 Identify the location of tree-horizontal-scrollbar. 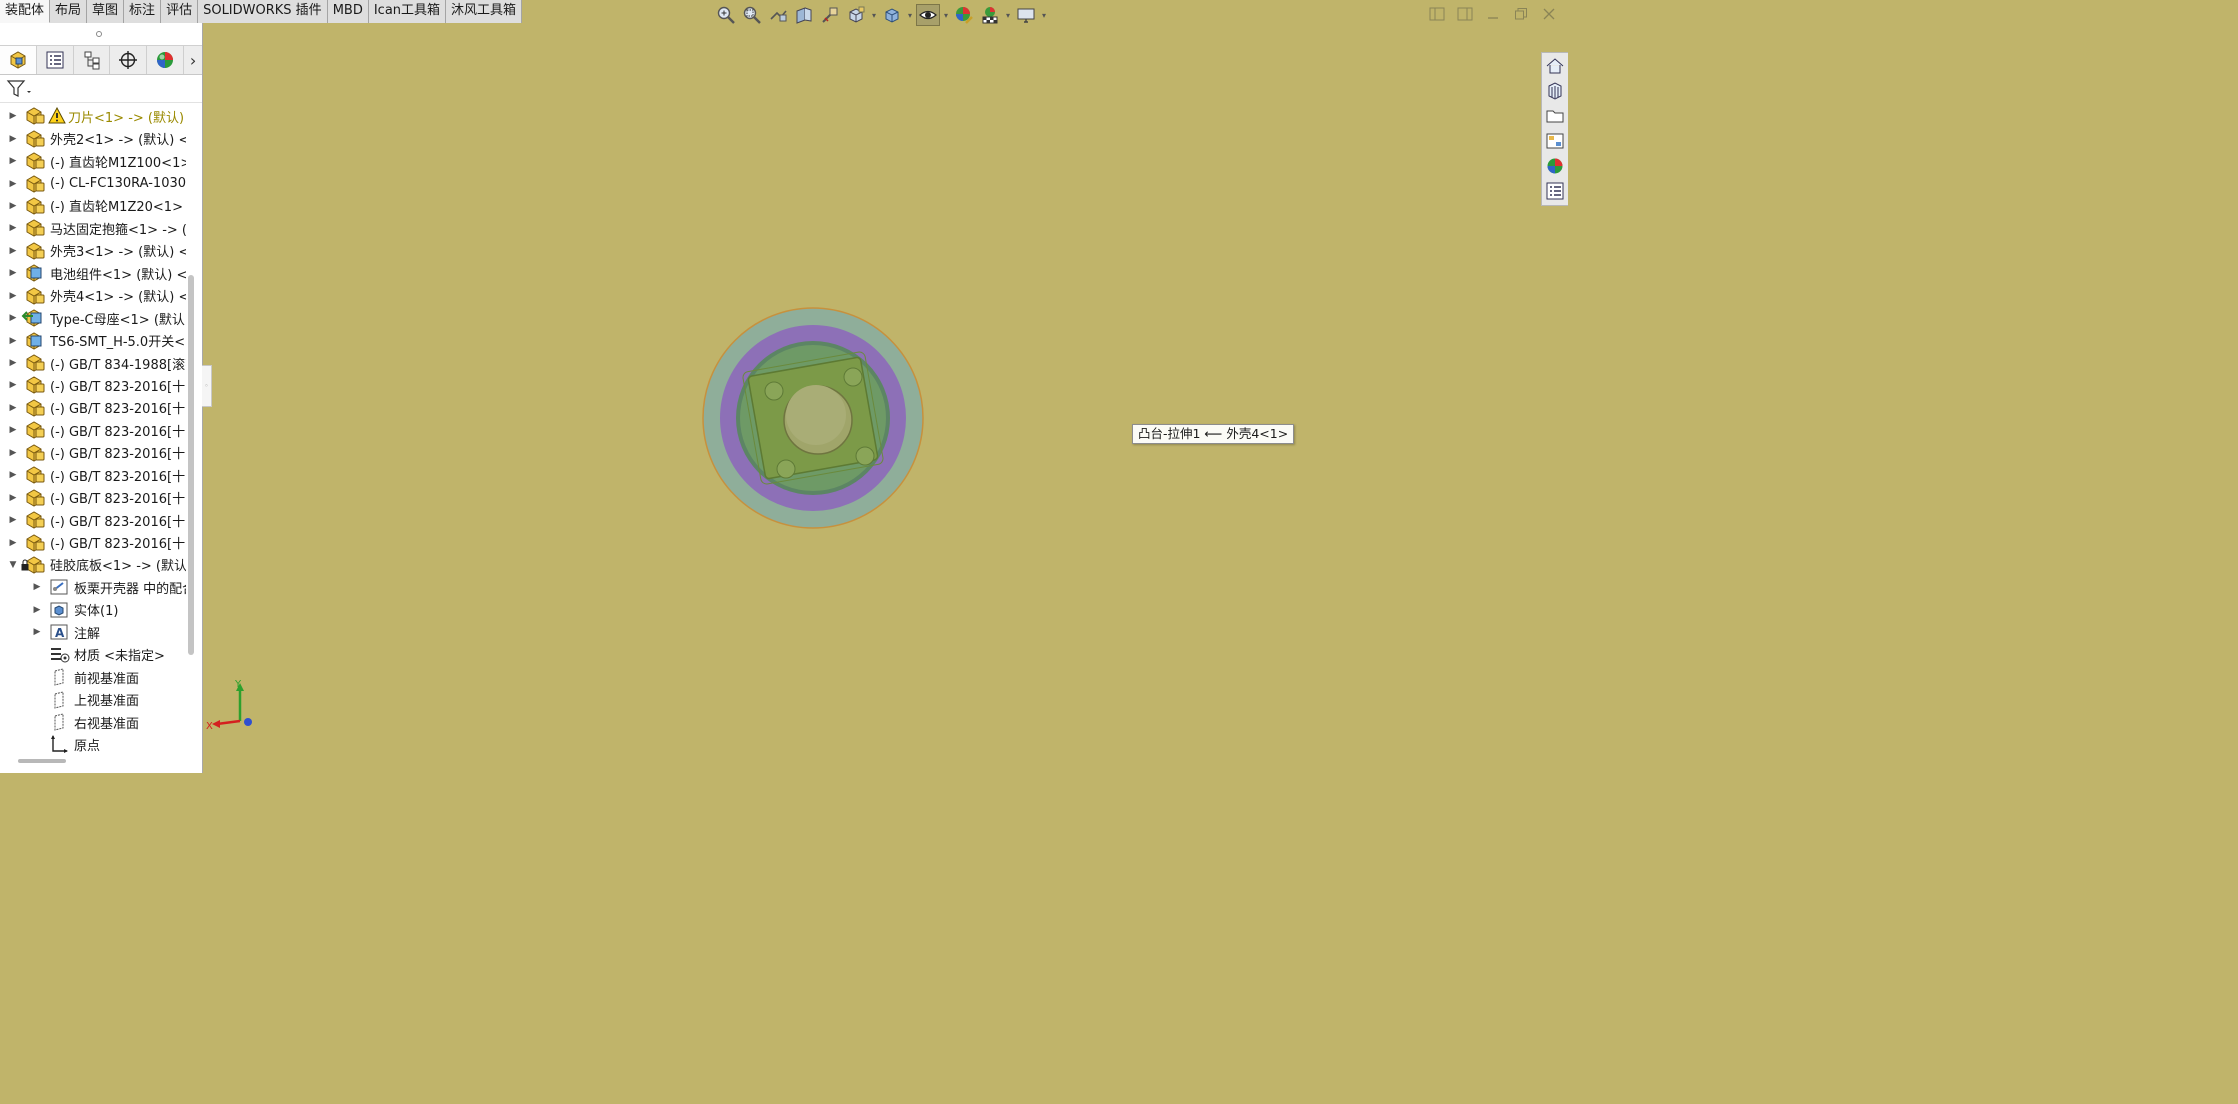
(42, 761).